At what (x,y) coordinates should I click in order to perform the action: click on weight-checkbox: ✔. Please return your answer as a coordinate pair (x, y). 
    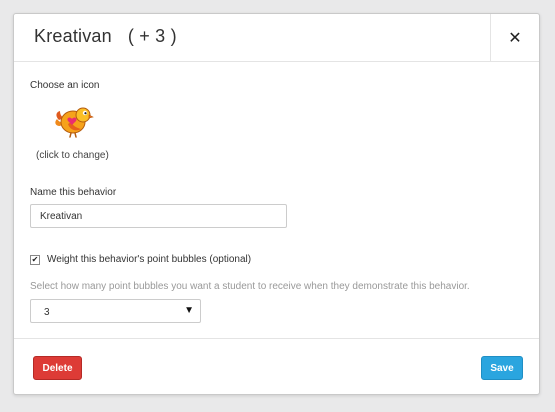
    Looking at the image, I should click on (35, 259).